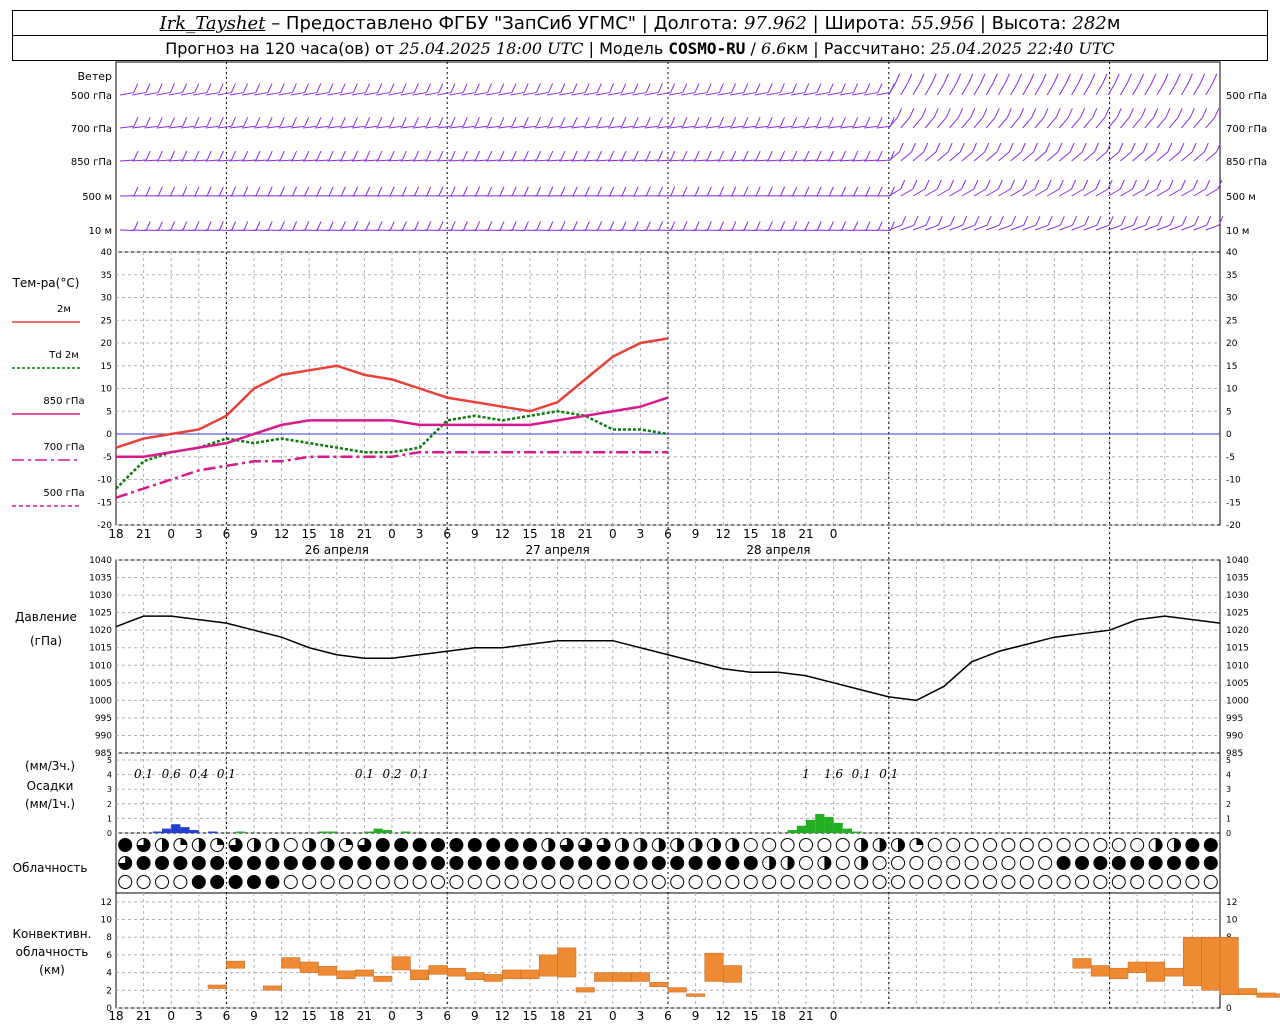  I want to click on temp-tick-left: -15, so click(104, 503).